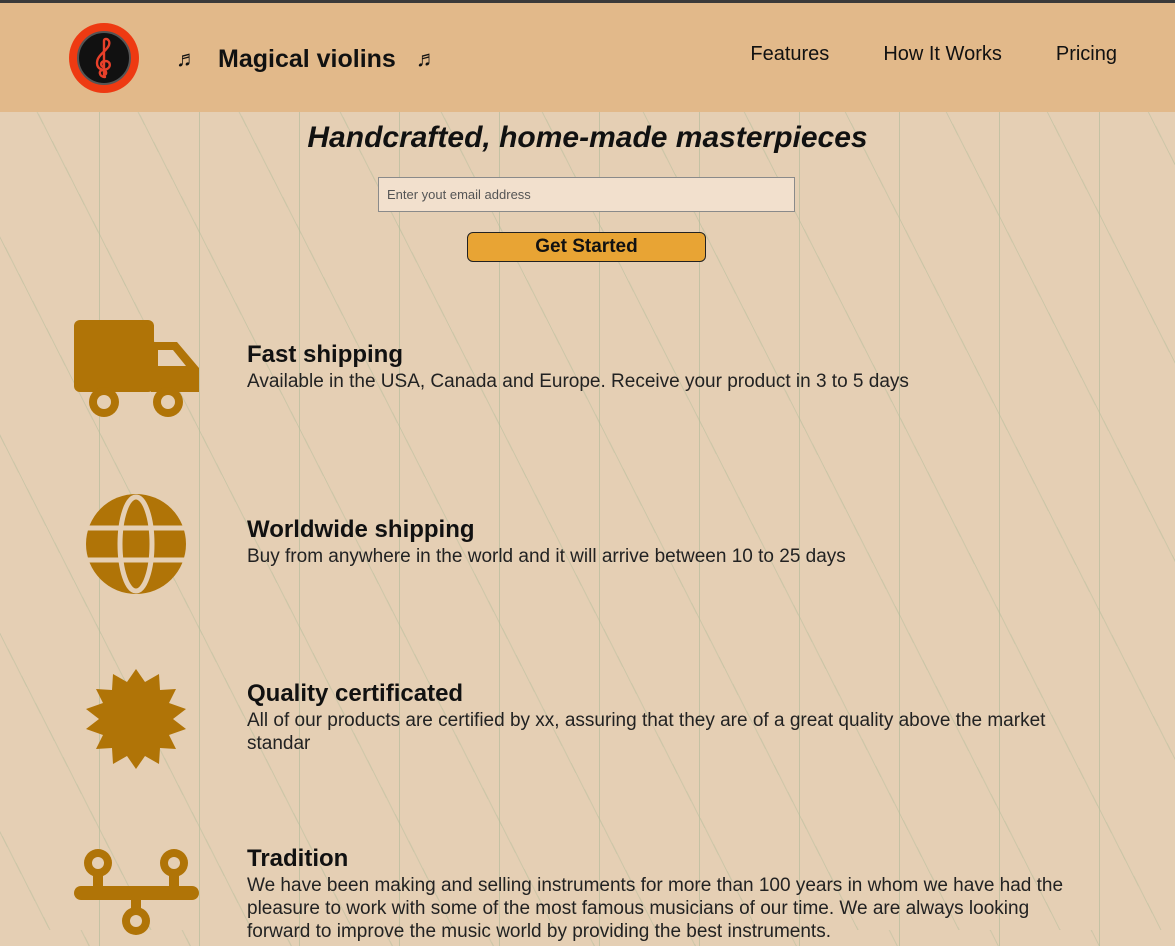 This screenshot has width=1175, height=946. I want to click on treble-clef-icon, so click(104, 58).